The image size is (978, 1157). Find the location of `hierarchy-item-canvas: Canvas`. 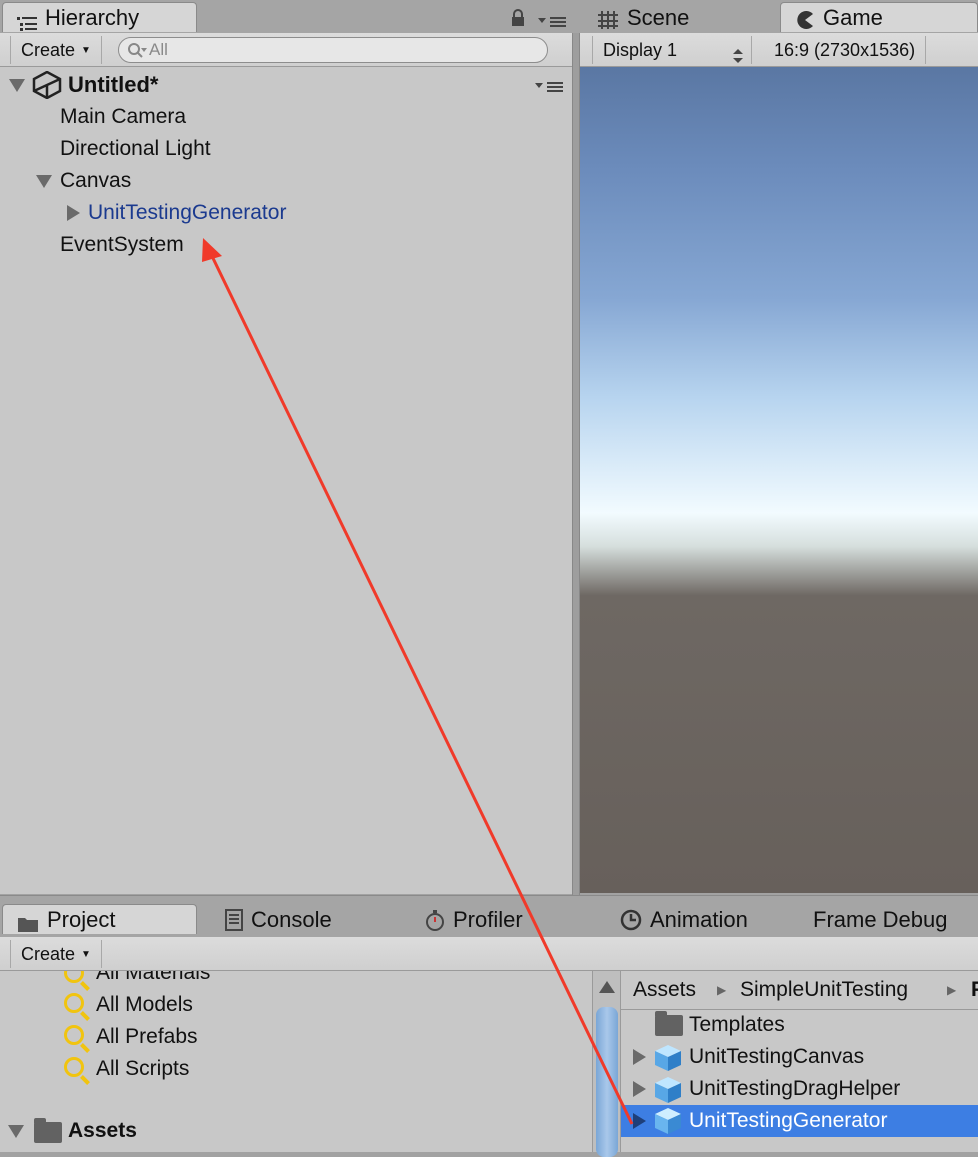

hierarchy-item-canvas: Canvas is located at coordinates (95, 181).